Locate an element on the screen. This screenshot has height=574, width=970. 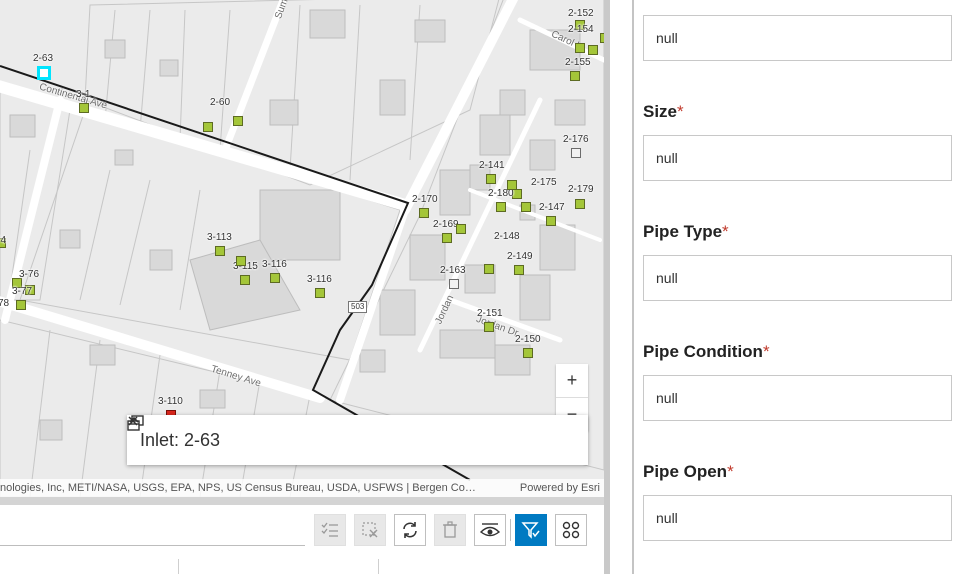
trash-icon is located at coordinates (450, 529).